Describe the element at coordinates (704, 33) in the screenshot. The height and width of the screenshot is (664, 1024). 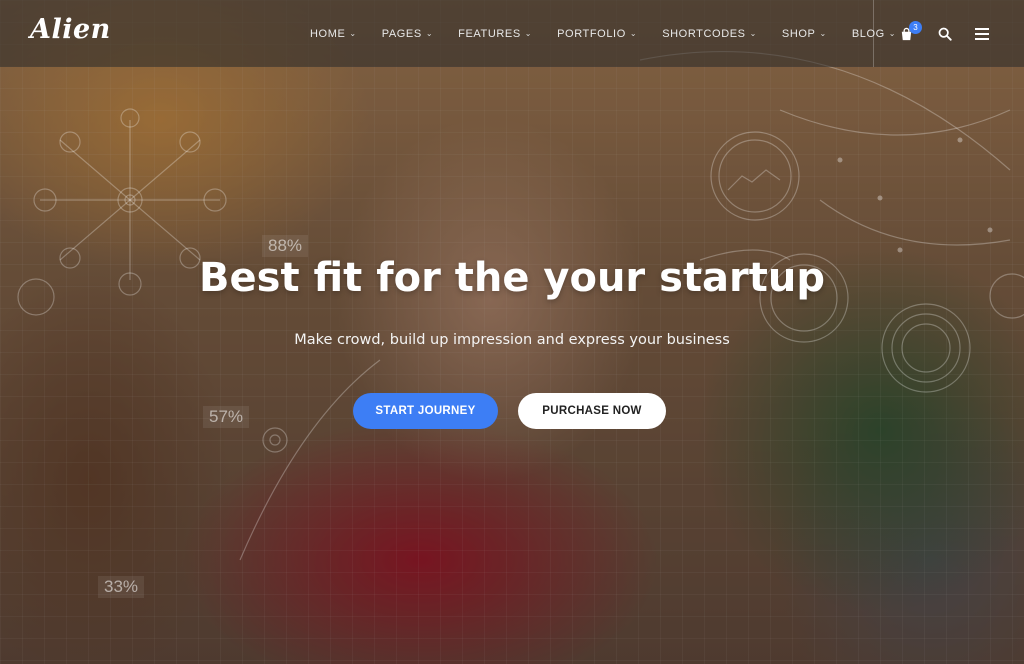
I see `nav-item-label: SHORTCODES` at that location.